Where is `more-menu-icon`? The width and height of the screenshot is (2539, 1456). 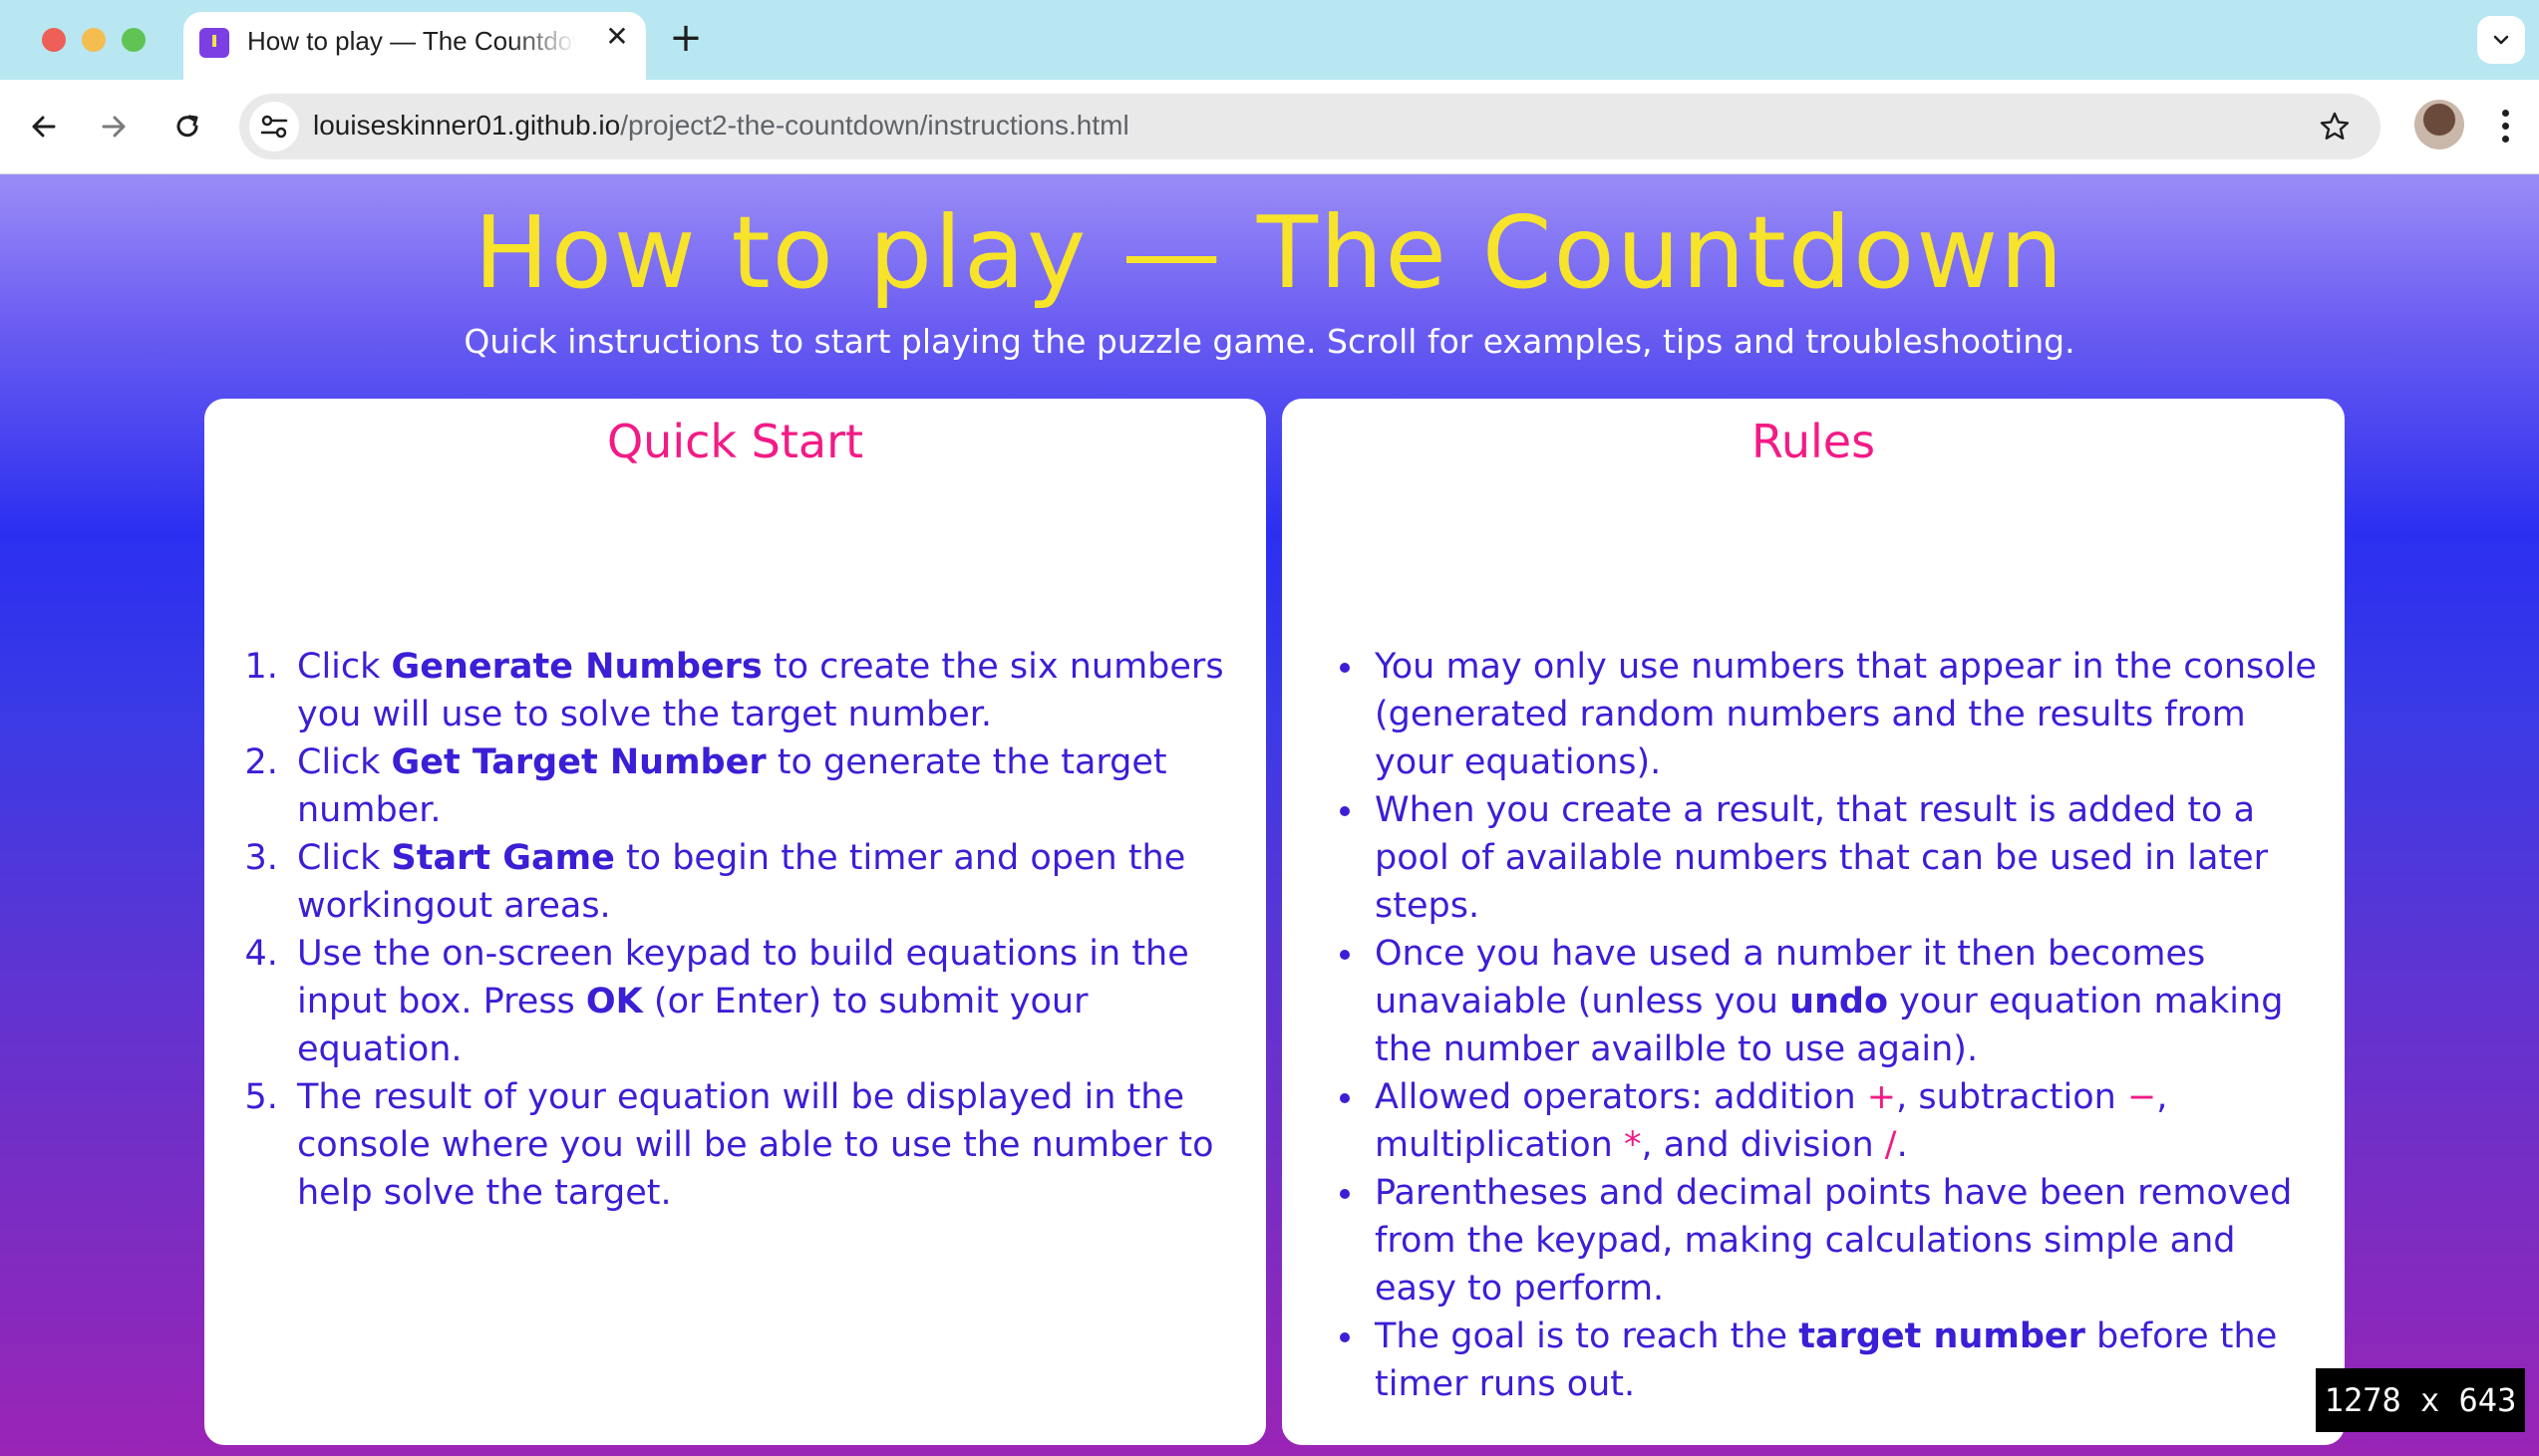
more-menu-icon is located at coordinates (2505, 125).